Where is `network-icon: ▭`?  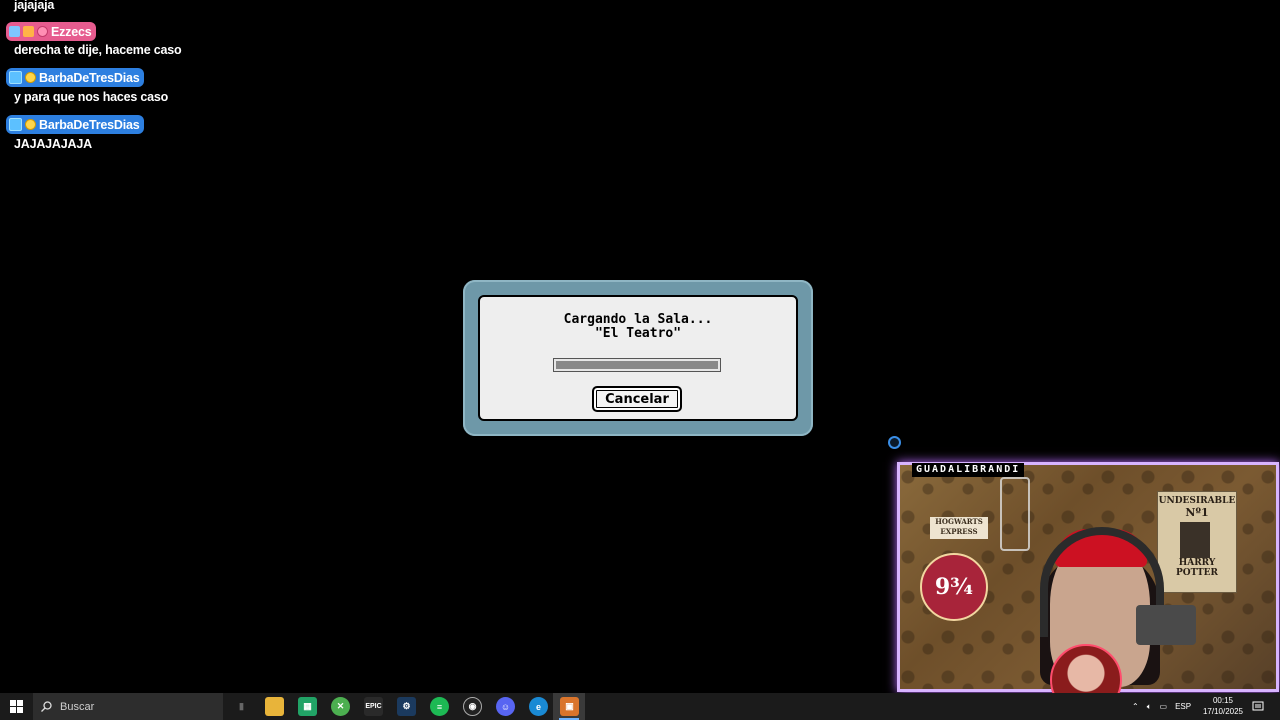 network-icon: ▭ is located at coordinates (1164, 706).